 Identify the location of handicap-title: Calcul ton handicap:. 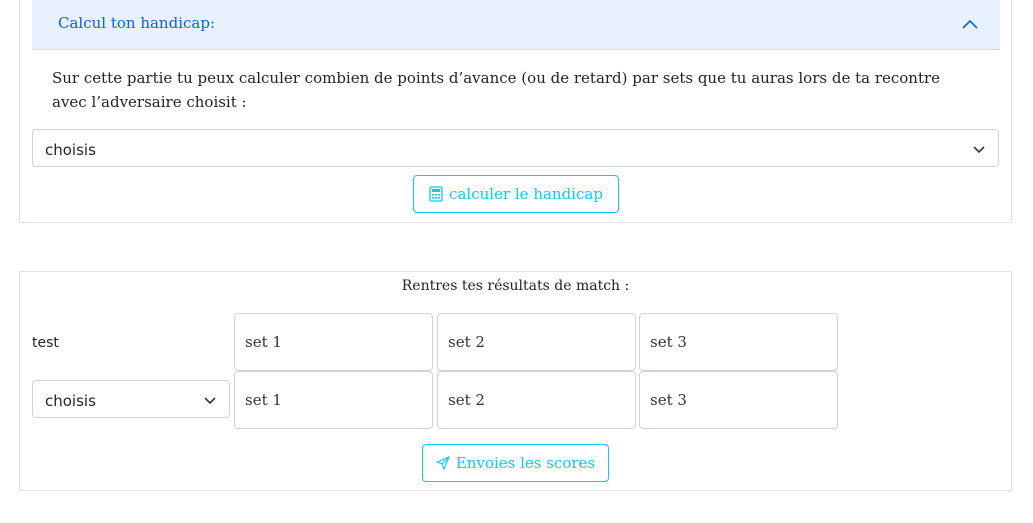
(136, 23).